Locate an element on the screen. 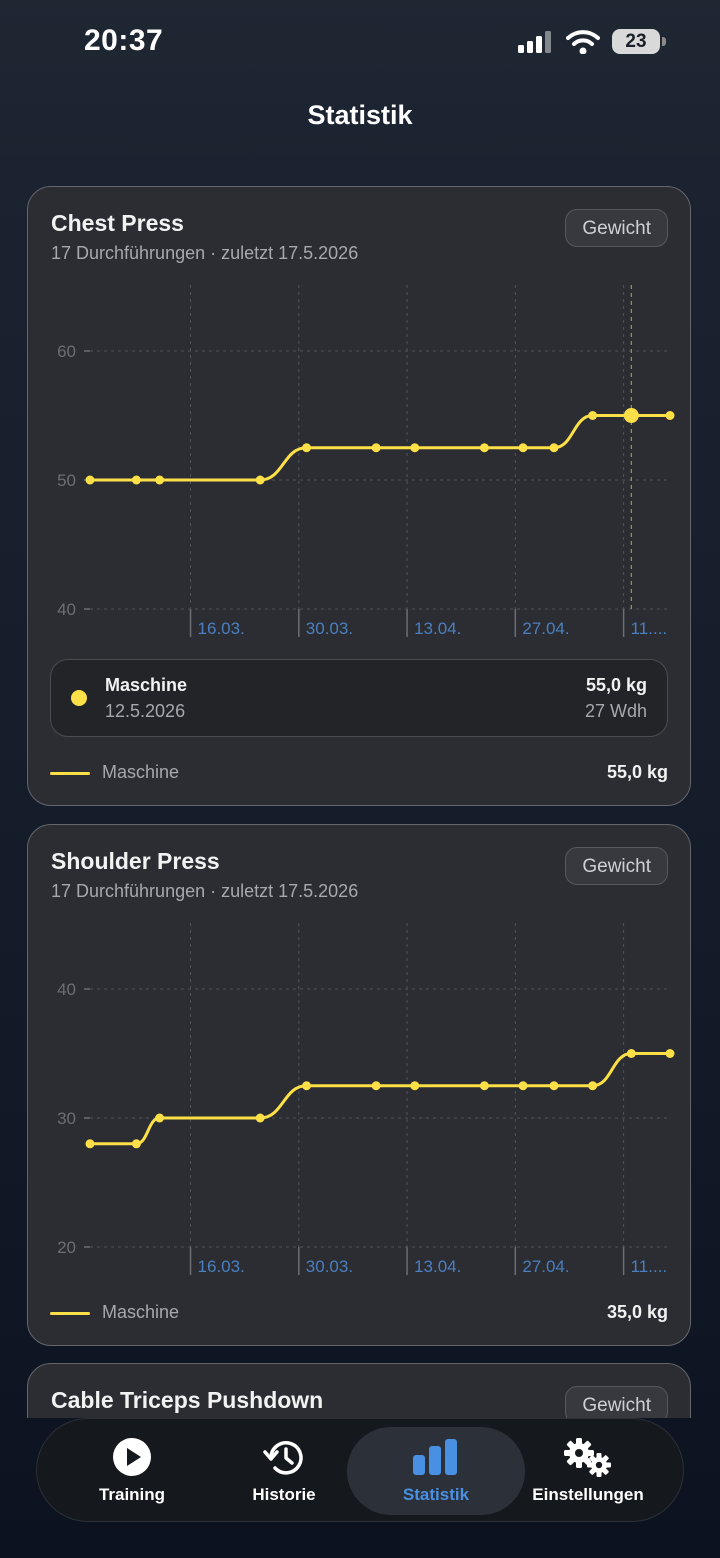  card-title: Chest Press is located at coordinates (117, 223).